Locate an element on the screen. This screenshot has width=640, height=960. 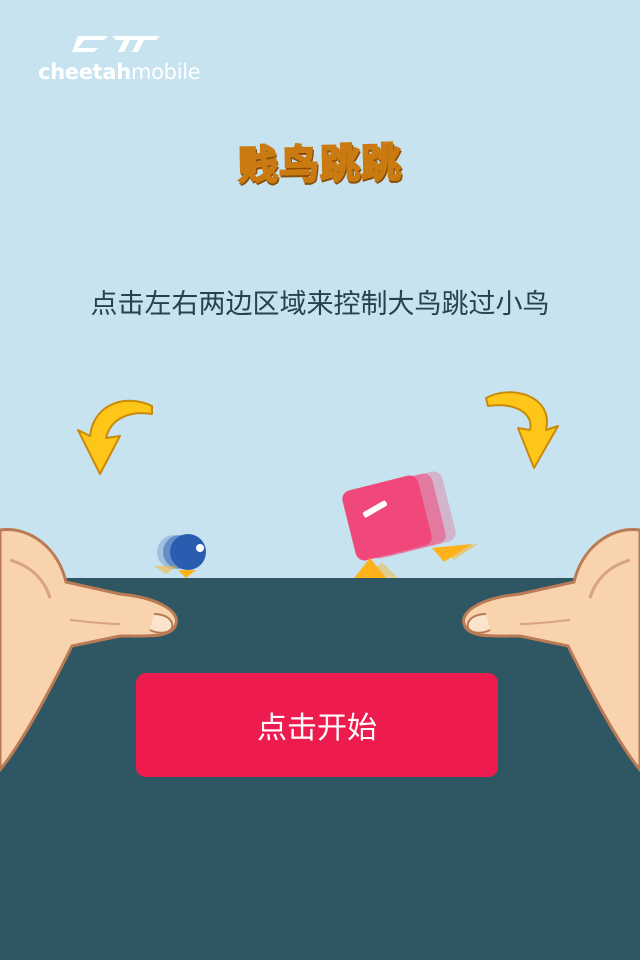
logo-text-light: mobile is located at coordinates (165, 72).